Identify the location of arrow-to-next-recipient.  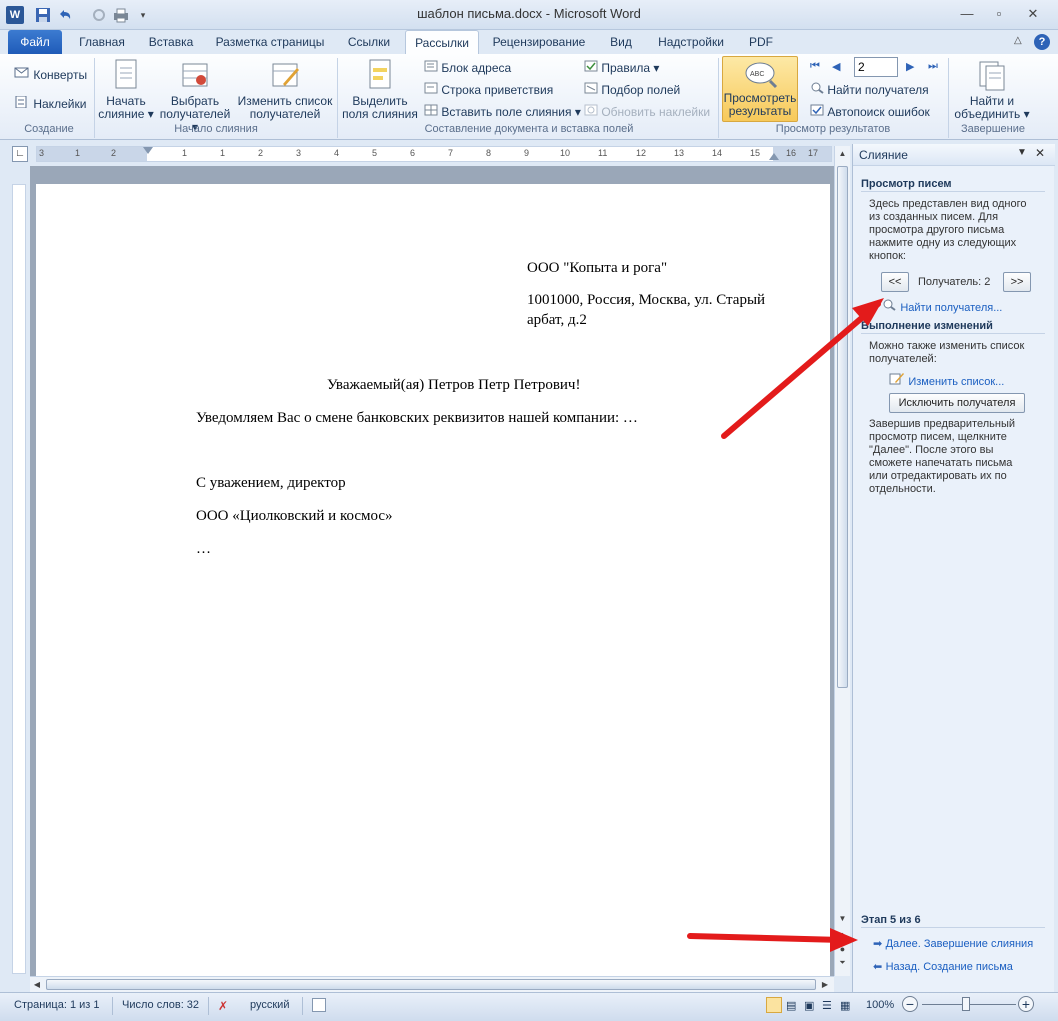
(801, 370).